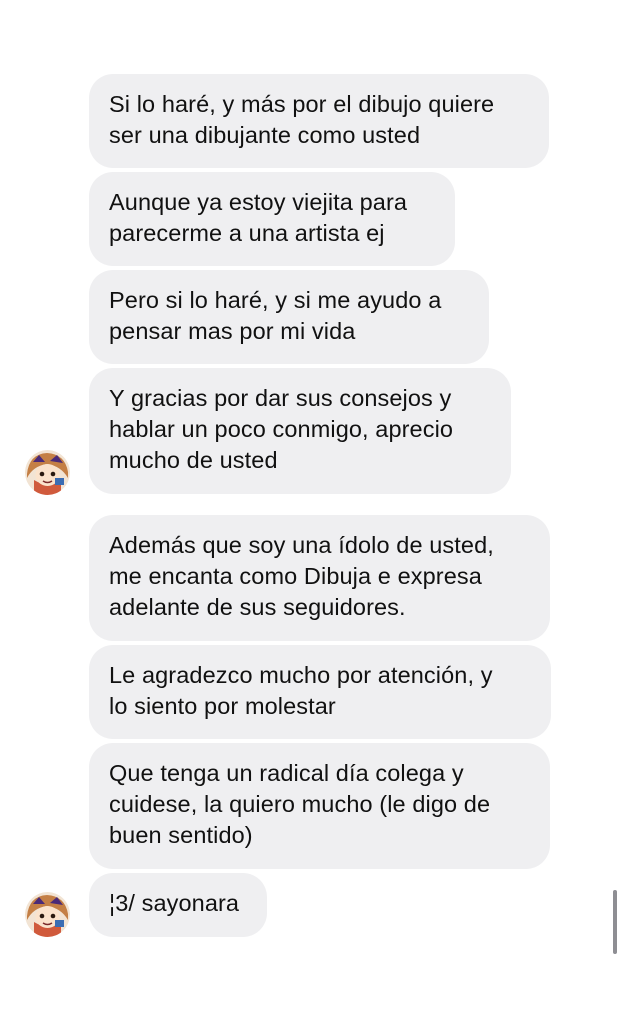 The height and width of the screenshot is (1024, 623). What do you see at coordinates (280, 398) in the screenshot?
I see `message-text: Y gracias por dar sus consejos y` at bounding box center [280, 398].